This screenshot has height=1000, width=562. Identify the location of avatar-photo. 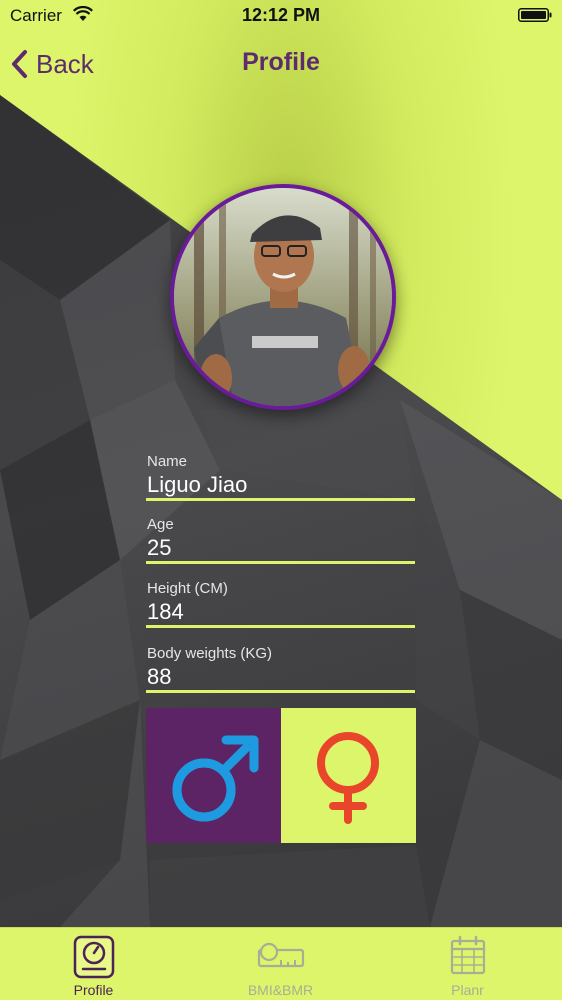
(283, 297).